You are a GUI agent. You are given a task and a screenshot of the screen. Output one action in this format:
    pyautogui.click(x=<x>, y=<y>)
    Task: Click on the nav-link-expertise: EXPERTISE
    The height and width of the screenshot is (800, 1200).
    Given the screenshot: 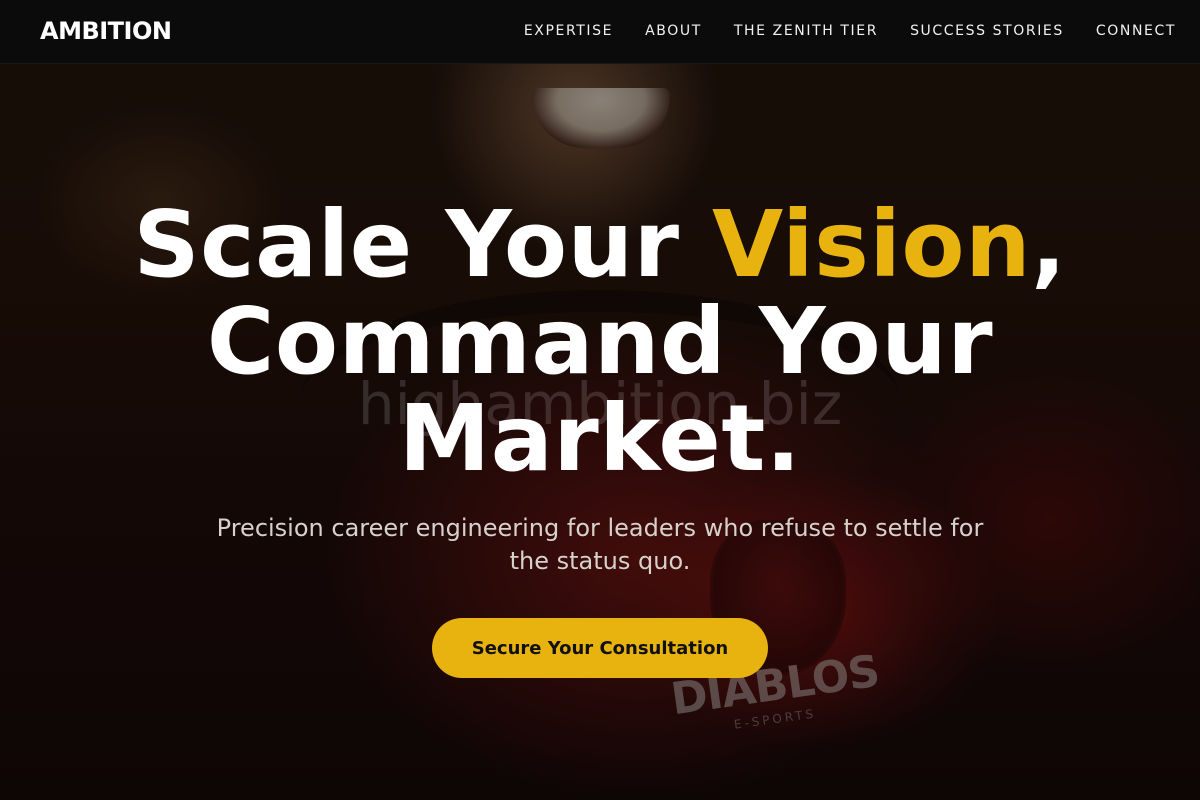 What is the action you would take?
    pyautogui.click(x=568, y=31)
    